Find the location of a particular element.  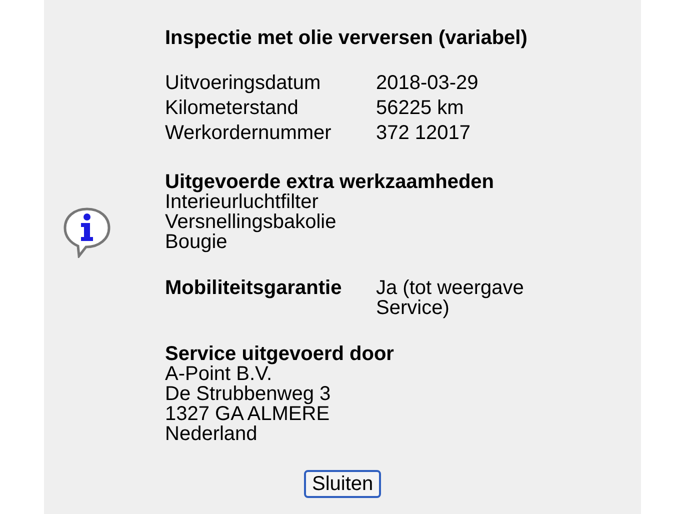

address-line: 1327 GA ALMERE is located at coordinates (248, 414).